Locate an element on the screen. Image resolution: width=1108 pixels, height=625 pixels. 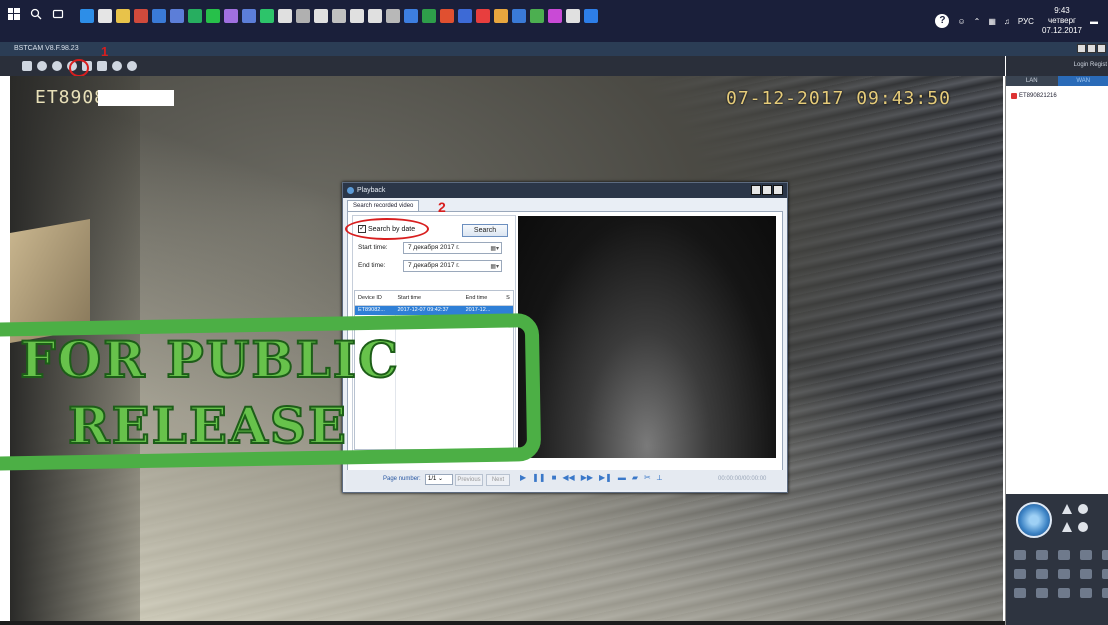
next-button: Next is located at coordinates (498, 480).